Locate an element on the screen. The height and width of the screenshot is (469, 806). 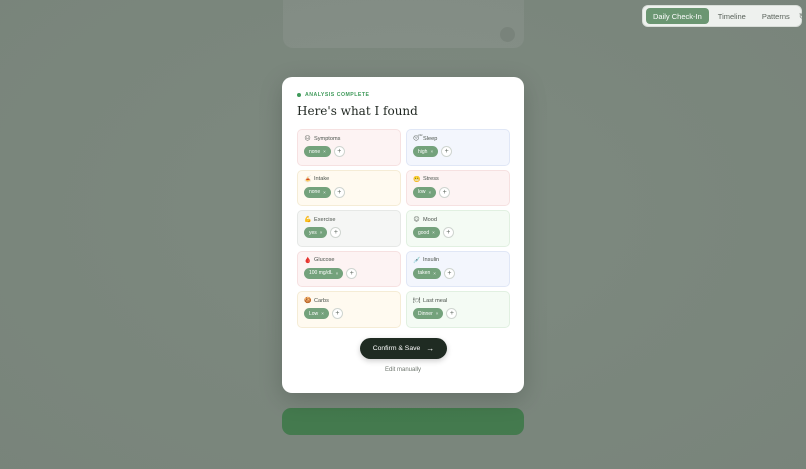
finding-values: Dinner × + is located at coordinates (458, 313).